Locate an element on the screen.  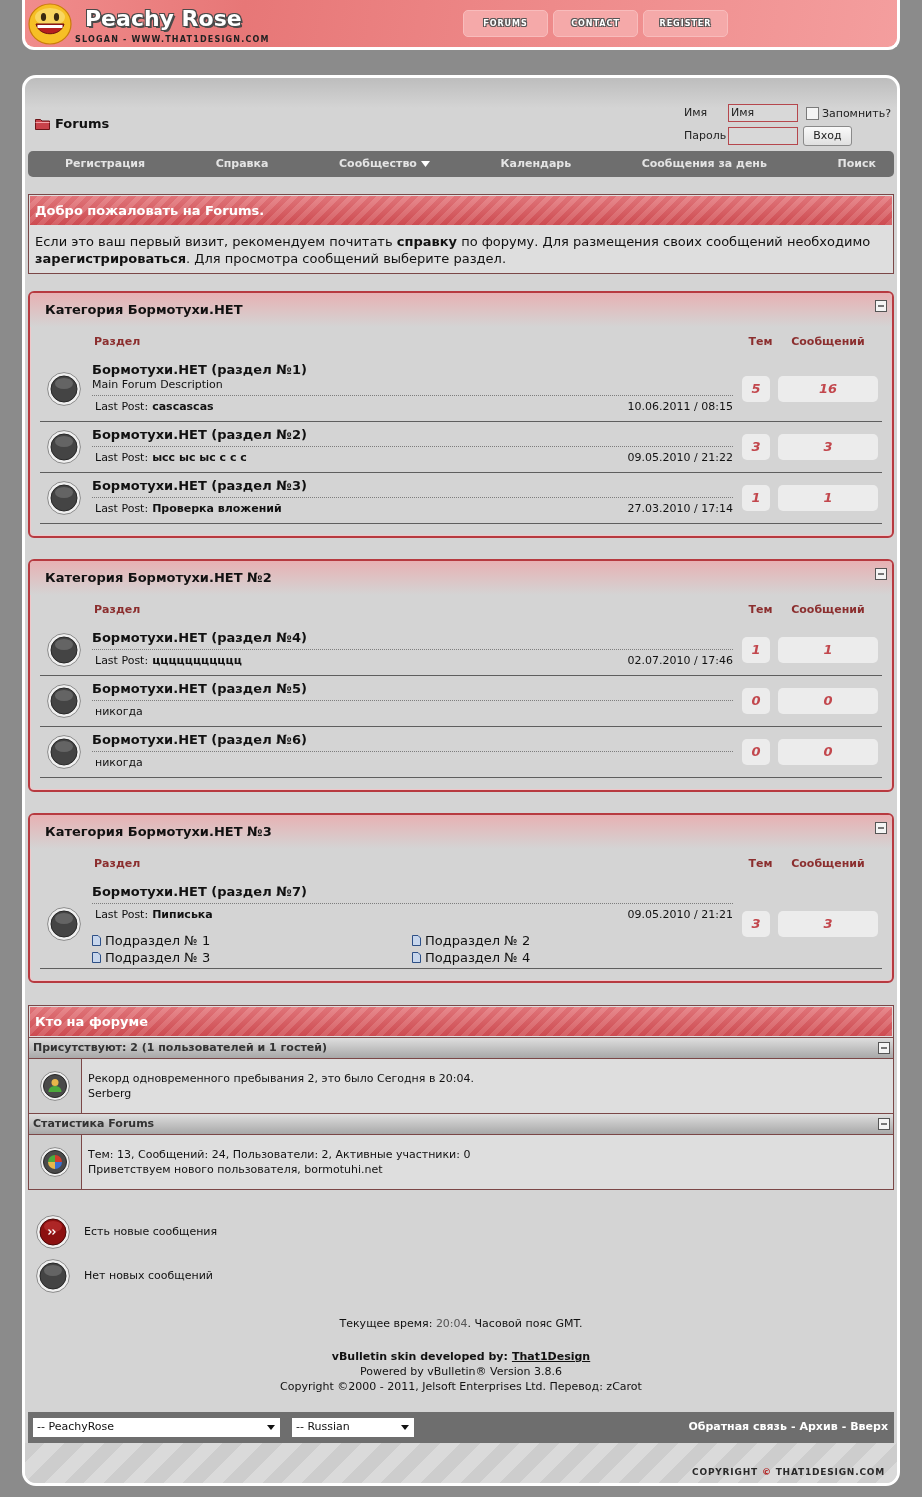
welcome-title: Добро пожаловать на Forums. is located at coordinates (150, 210).